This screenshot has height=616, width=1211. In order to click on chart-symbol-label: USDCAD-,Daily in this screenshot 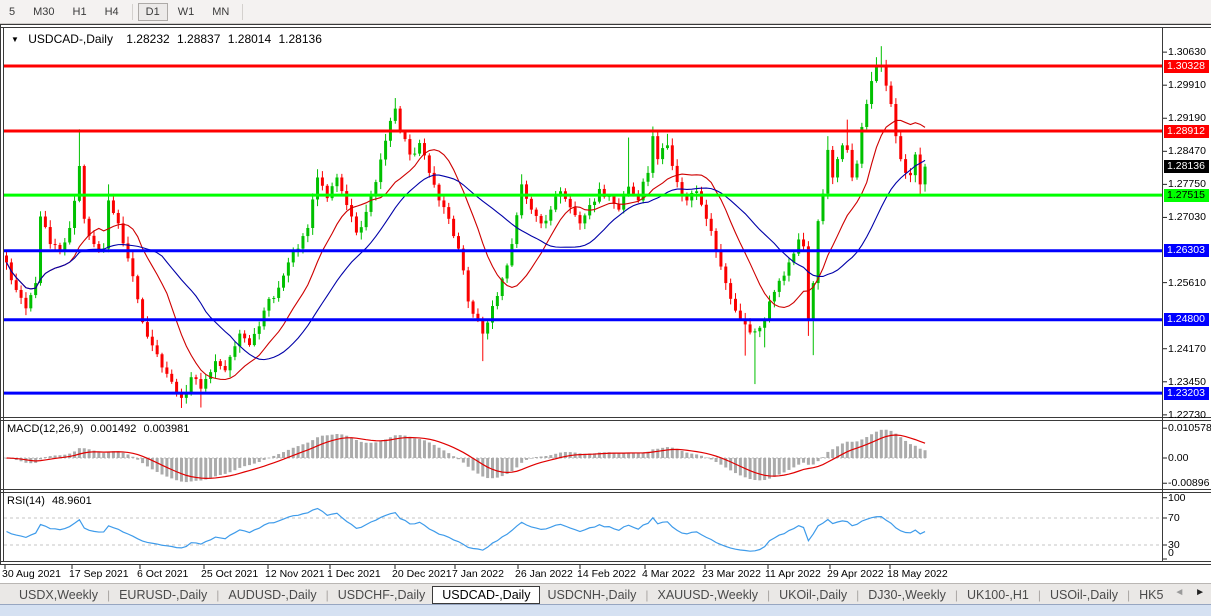, I will do `click(70, 39)`.